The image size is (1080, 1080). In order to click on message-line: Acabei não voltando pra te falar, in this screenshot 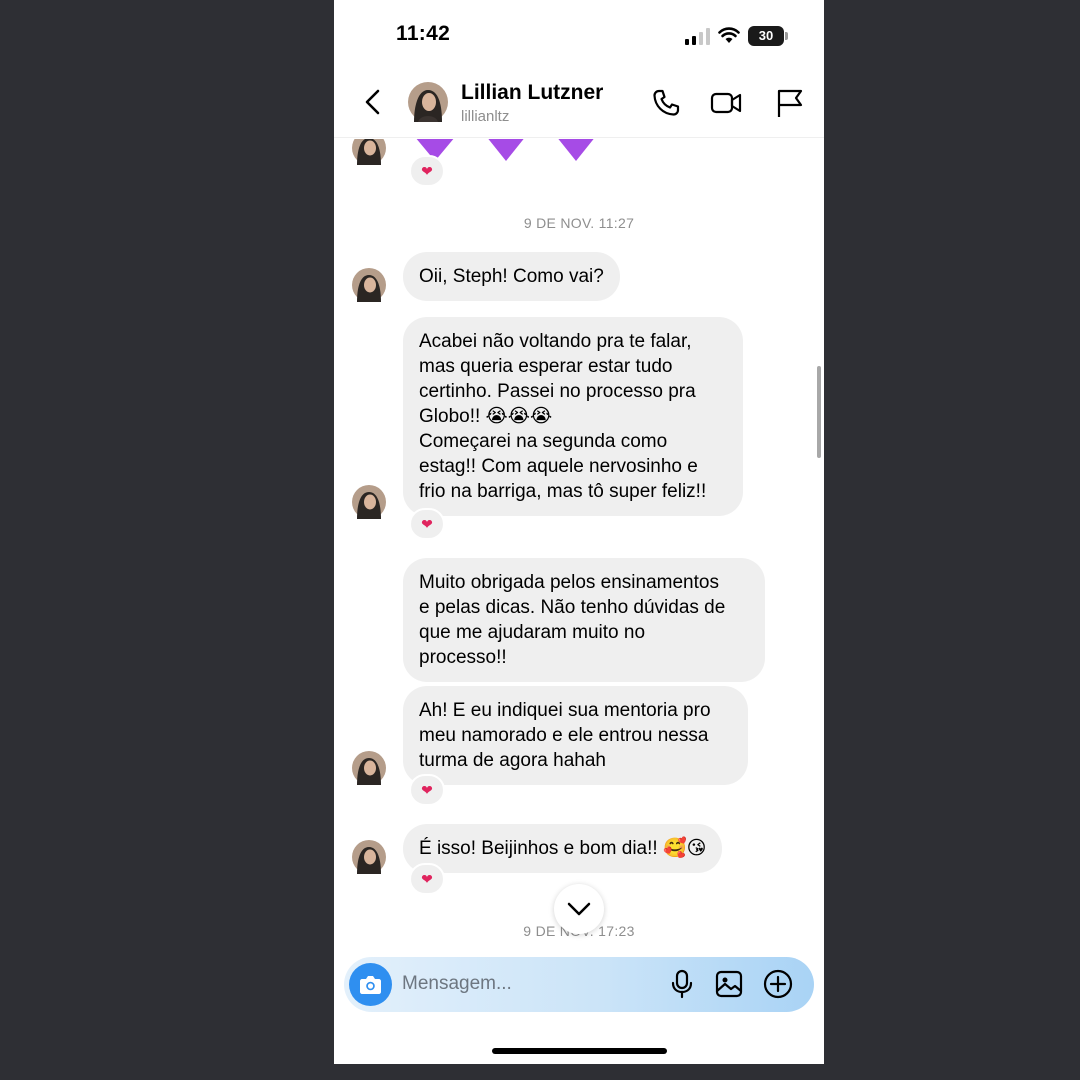, I will do `click(555, 341)`.